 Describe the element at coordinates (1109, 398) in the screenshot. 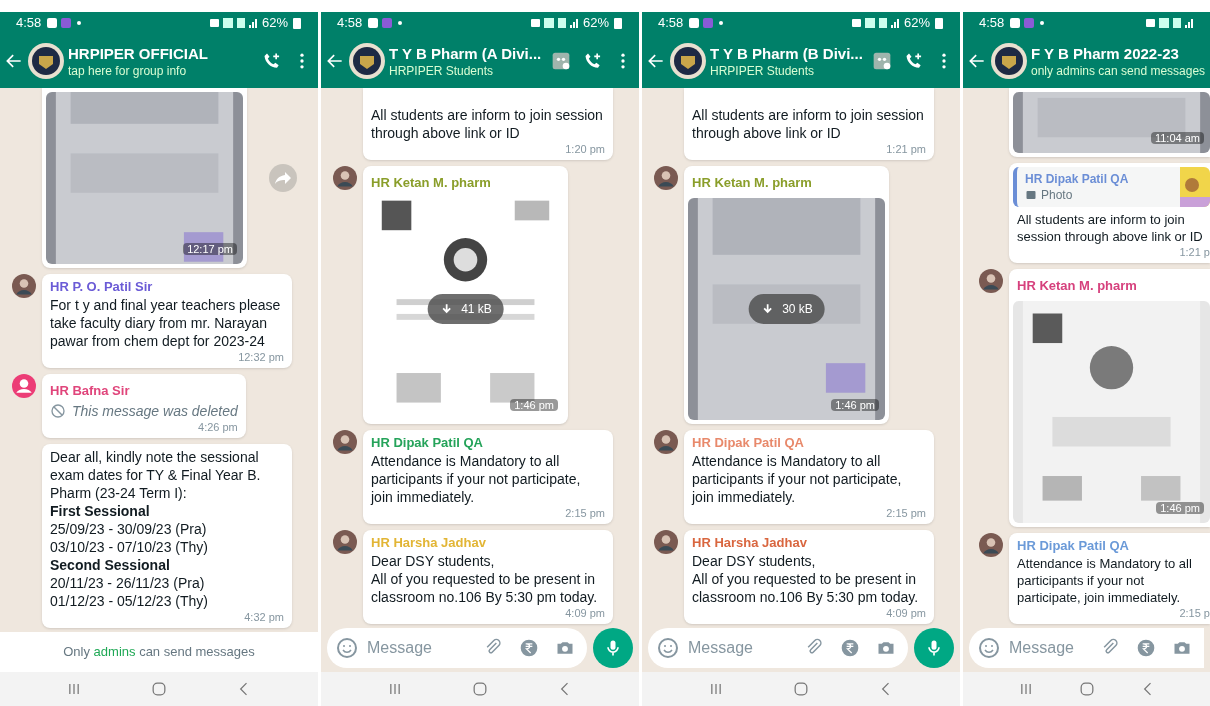

I see `image-bubble: HR Ketan M. pharm 1:46 pm` at that location.